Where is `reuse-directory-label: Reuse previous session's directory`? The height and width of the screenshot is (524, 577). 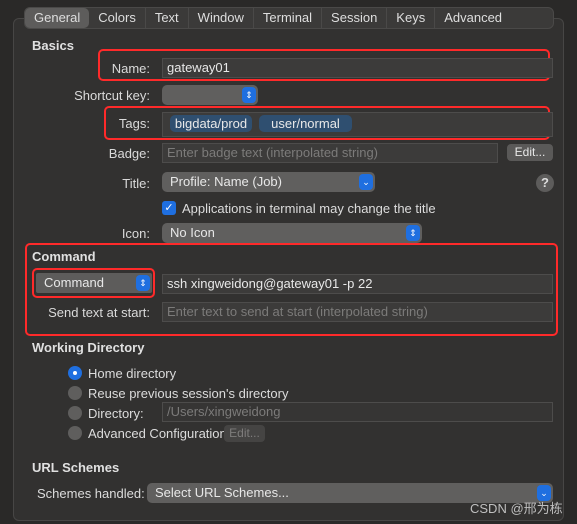
reuse-directory-label: Reuse previous session's directory is located at coordinates (188, 393).